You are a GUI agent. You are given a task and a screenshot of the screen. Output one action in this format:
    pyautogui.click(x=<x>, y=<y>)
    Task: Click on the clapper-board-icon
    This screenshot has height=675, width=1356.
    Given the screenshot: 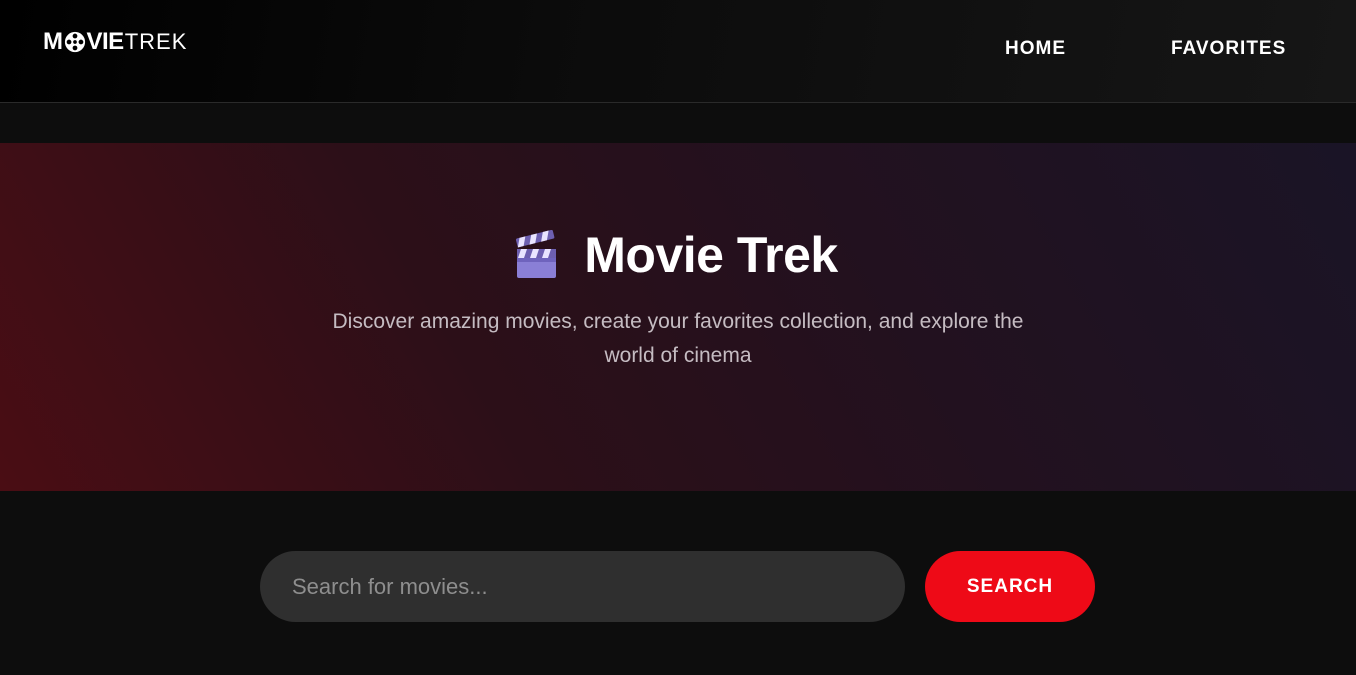 What is the action you would take?
    pyautogui.click(x=536, y=254)
    